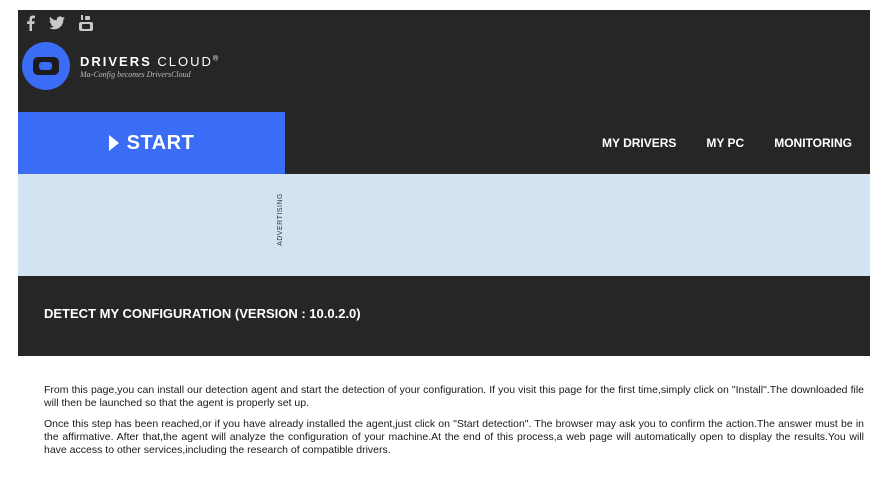 Image resolution: width=870 pixels, height=504 pixels. Describe the element at coordinates (160, 142) in the screenshot. I see `start-label: START` at that location.